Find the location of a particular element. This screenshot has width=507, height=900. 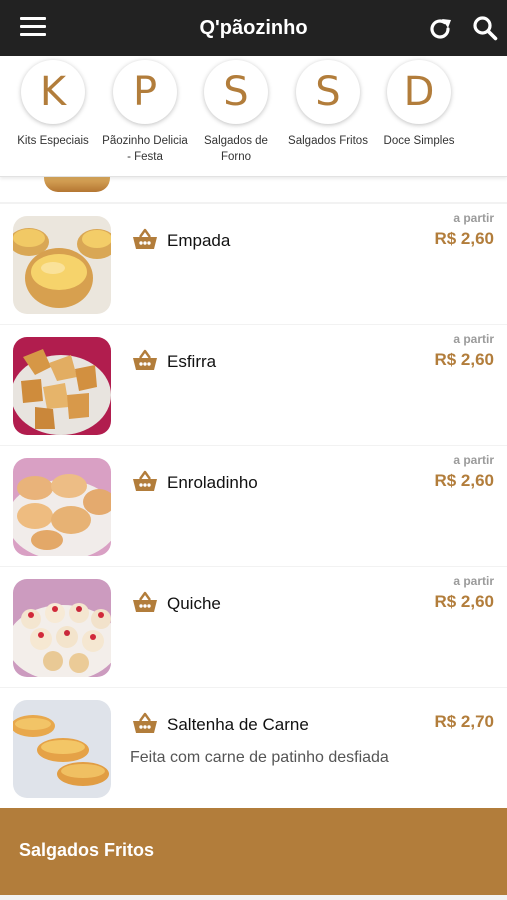

product-name: Saltenha de Carne is located at coordinates (238, 724).